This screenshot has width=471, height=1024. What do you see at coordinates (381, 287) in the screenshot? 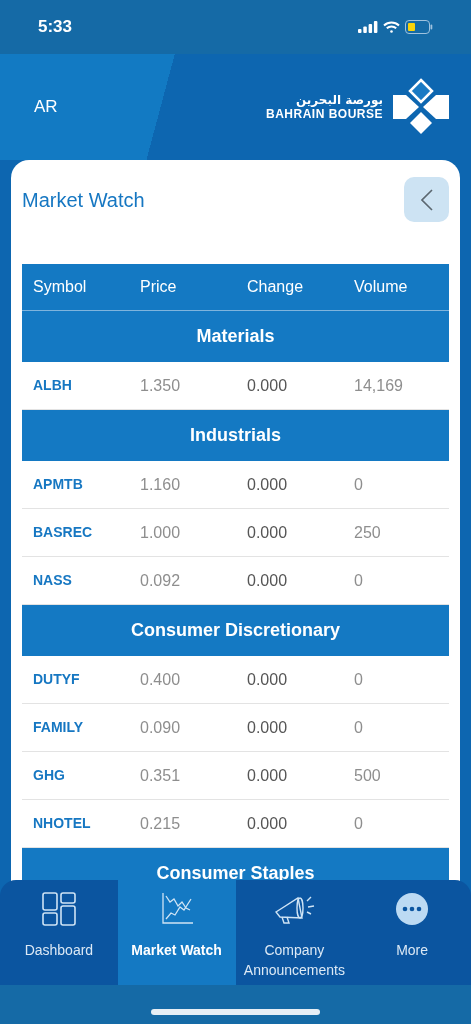
I see `column-header: Volume` at bounding box center [381, 287].